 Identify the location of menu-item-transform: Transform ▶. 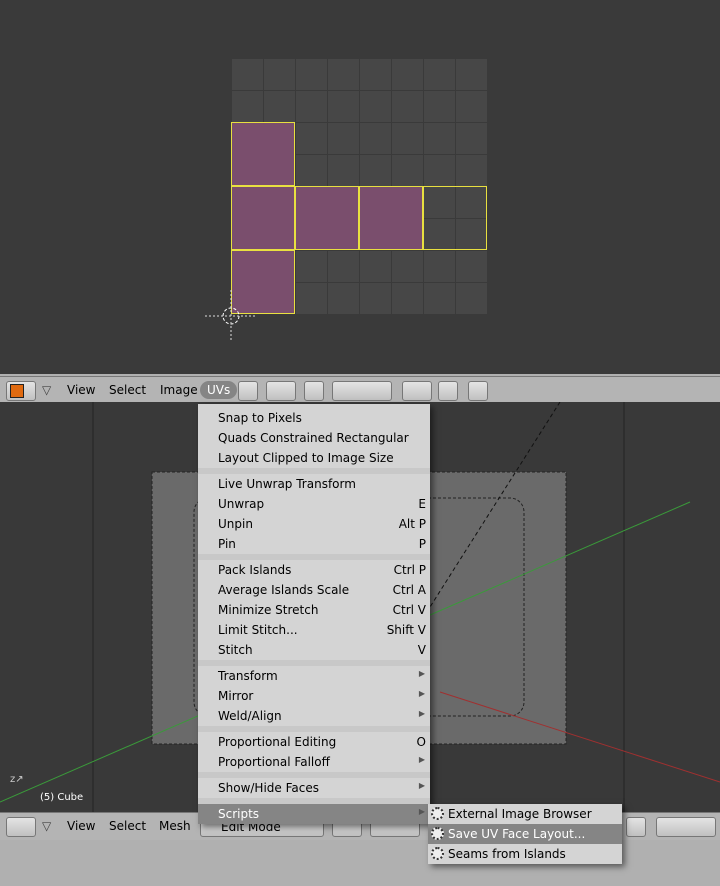
(314, 676).